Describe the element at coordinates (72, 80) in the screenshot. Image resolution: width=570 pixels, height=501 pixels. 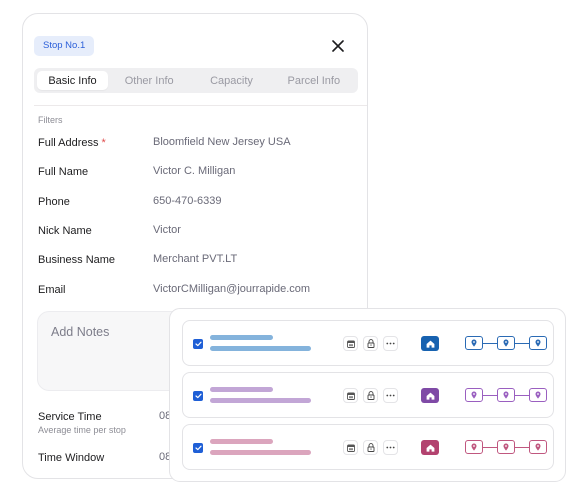
I see `tab-basic-info: Basic Info` at that location.